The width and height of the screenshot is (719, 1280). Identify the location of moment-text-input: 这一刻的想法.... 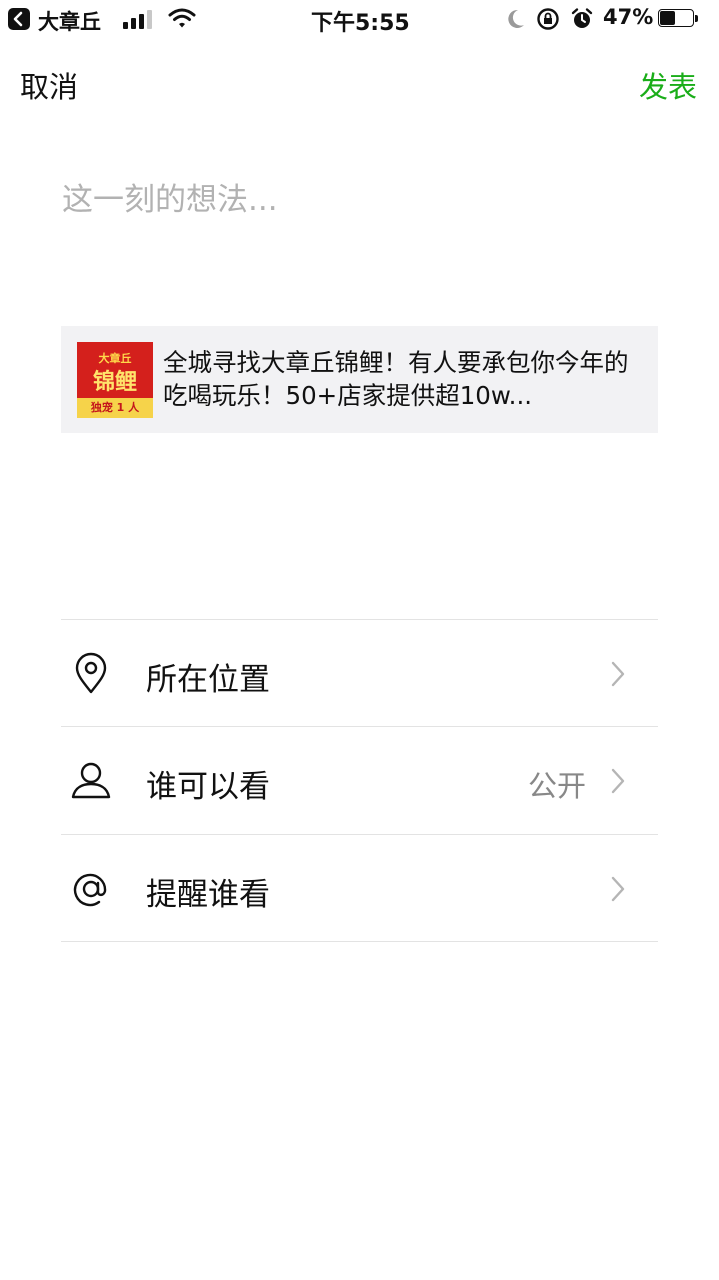
(360, 234).